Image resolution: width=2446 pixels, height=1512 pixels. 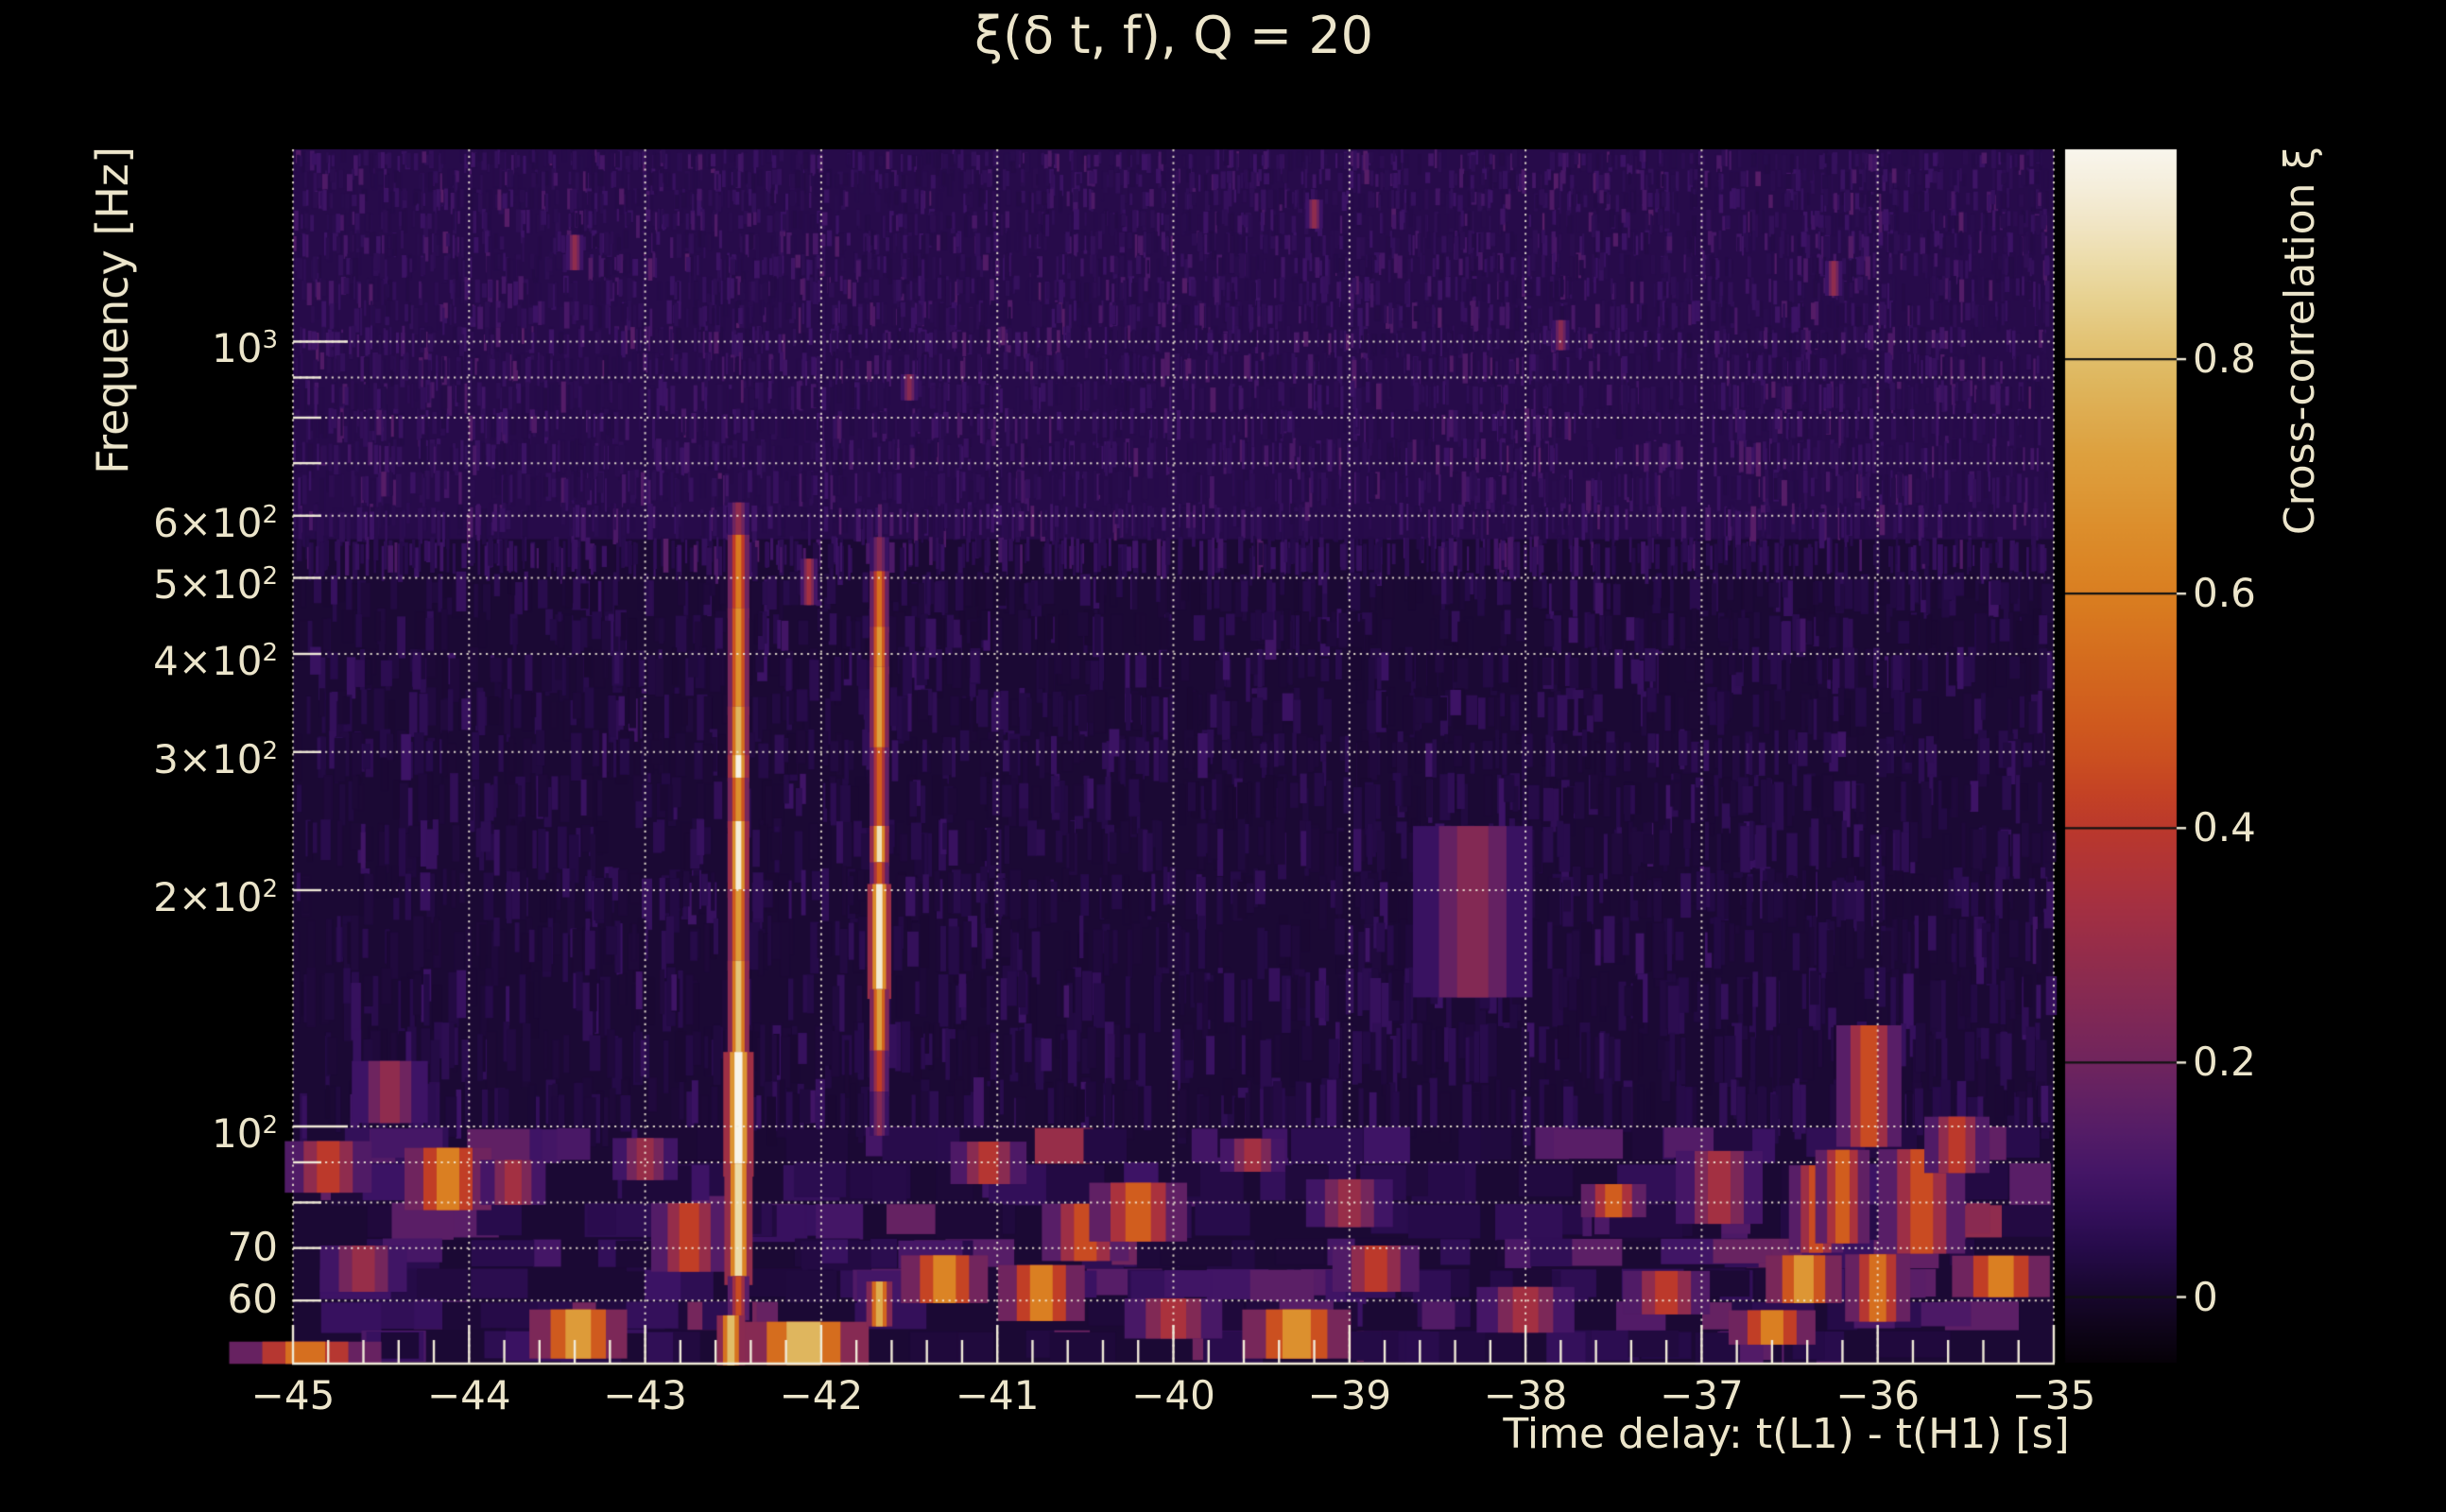 What do you see at coordinates (215, 758) in the screenshot?
I see `y-tick-label: 3×102` at bounding box center [215, 758].